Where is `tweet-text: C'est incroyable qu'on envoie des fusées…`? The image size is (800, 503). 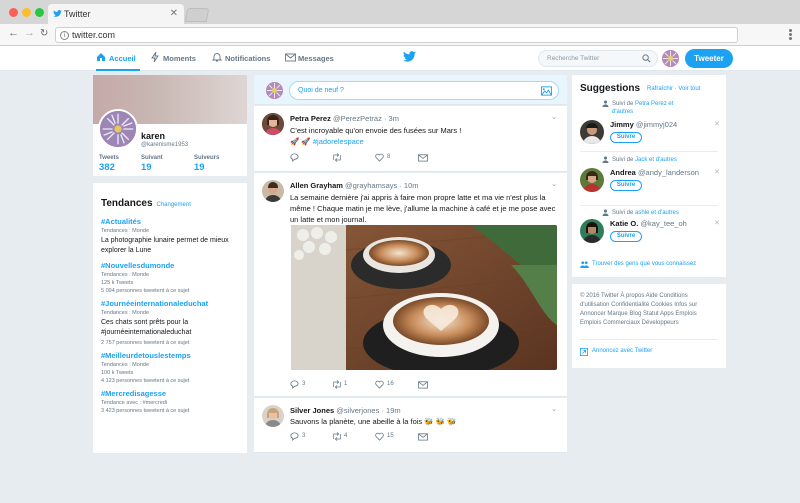 tweet-text: C'est incroyable qu'on envoie des fusées… is located at coordinates (376, 136).